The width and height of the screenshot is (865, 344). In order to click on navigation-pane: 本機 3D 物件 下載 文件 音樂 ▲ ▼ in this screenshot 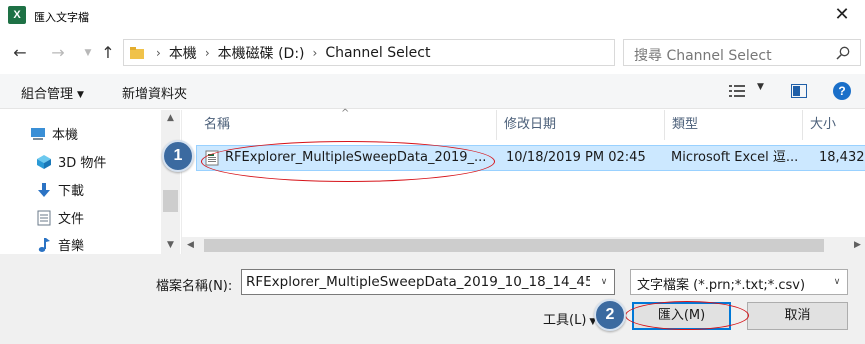, I will do `click(90, 182)`.